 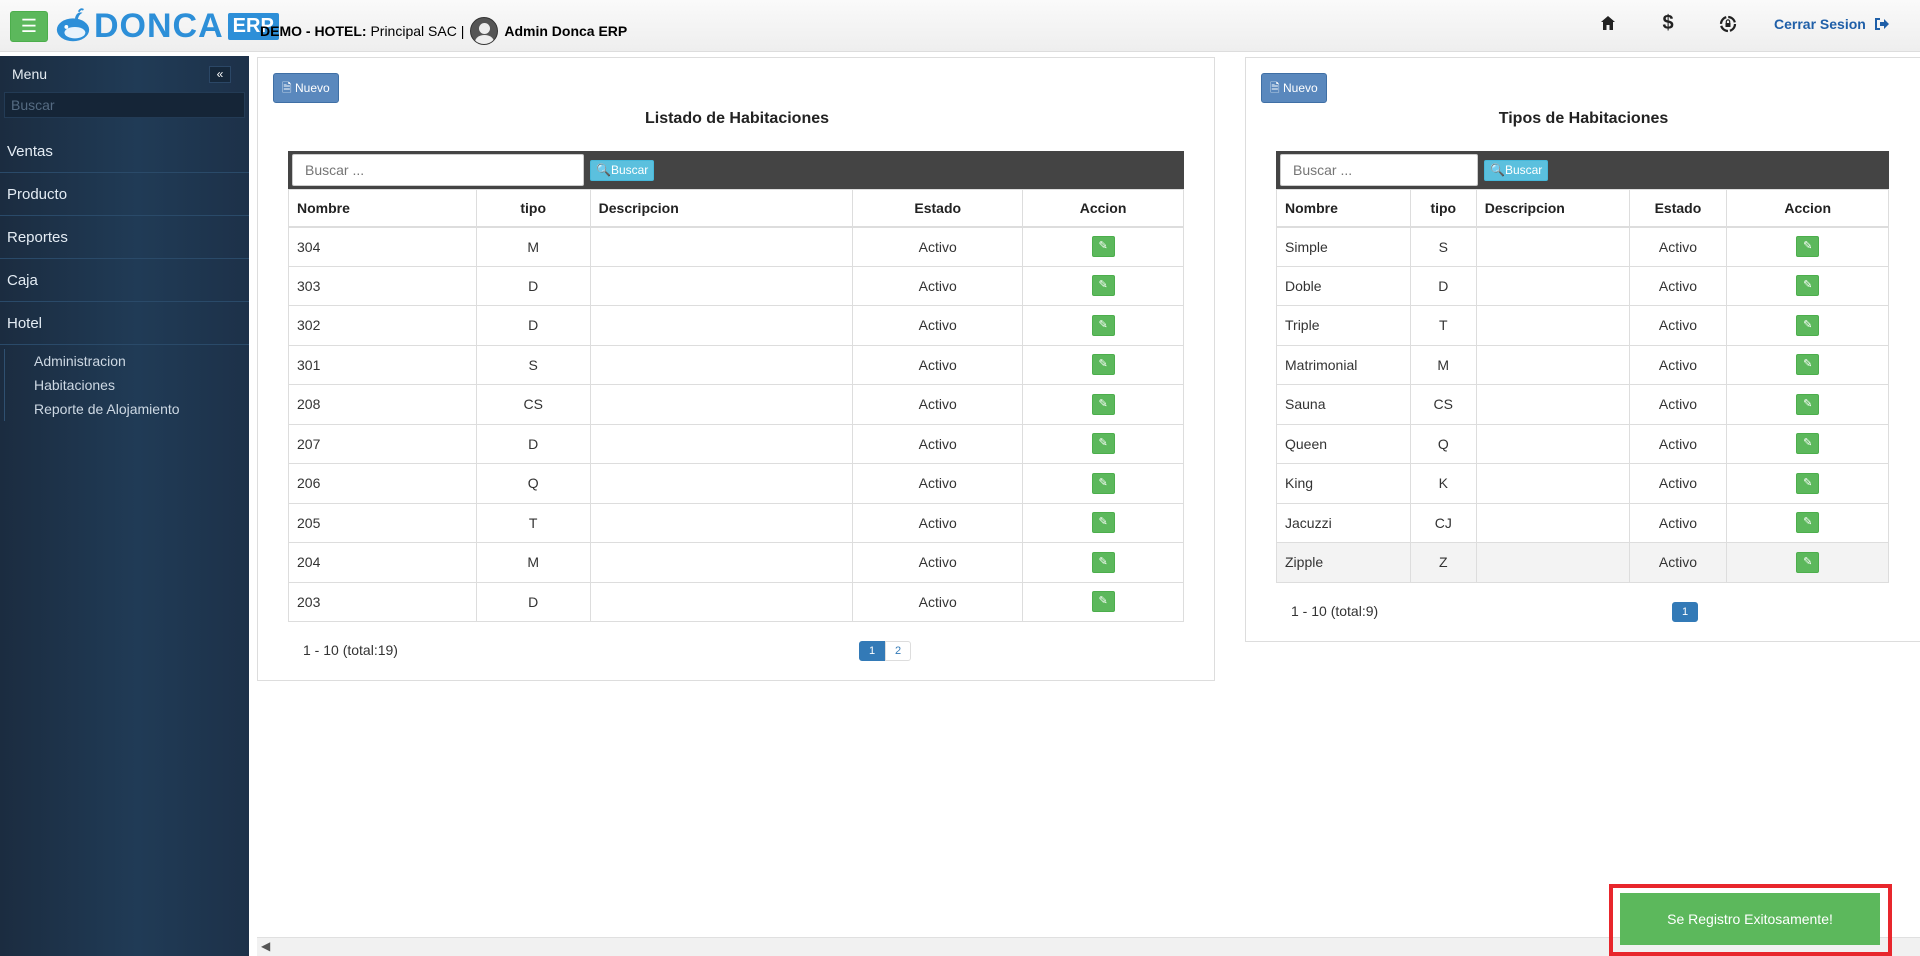 What do you see at coordinates (898, 651) in the screenshot?
I see `page-button-2: 2` at bounding box center [898, 651].